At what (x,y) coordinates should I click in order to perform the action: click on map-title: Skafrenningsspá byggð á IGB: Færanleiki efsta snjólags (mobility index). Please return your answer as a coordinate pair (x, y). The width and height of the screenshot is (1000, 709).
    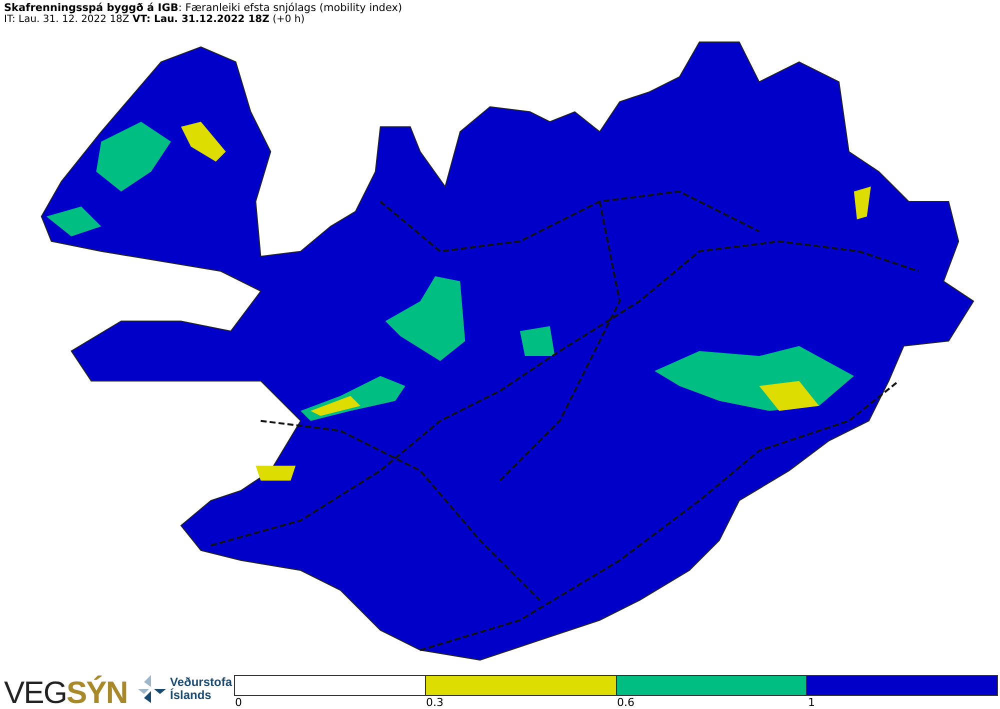
    Looking at the image, I should click on (204, 8).